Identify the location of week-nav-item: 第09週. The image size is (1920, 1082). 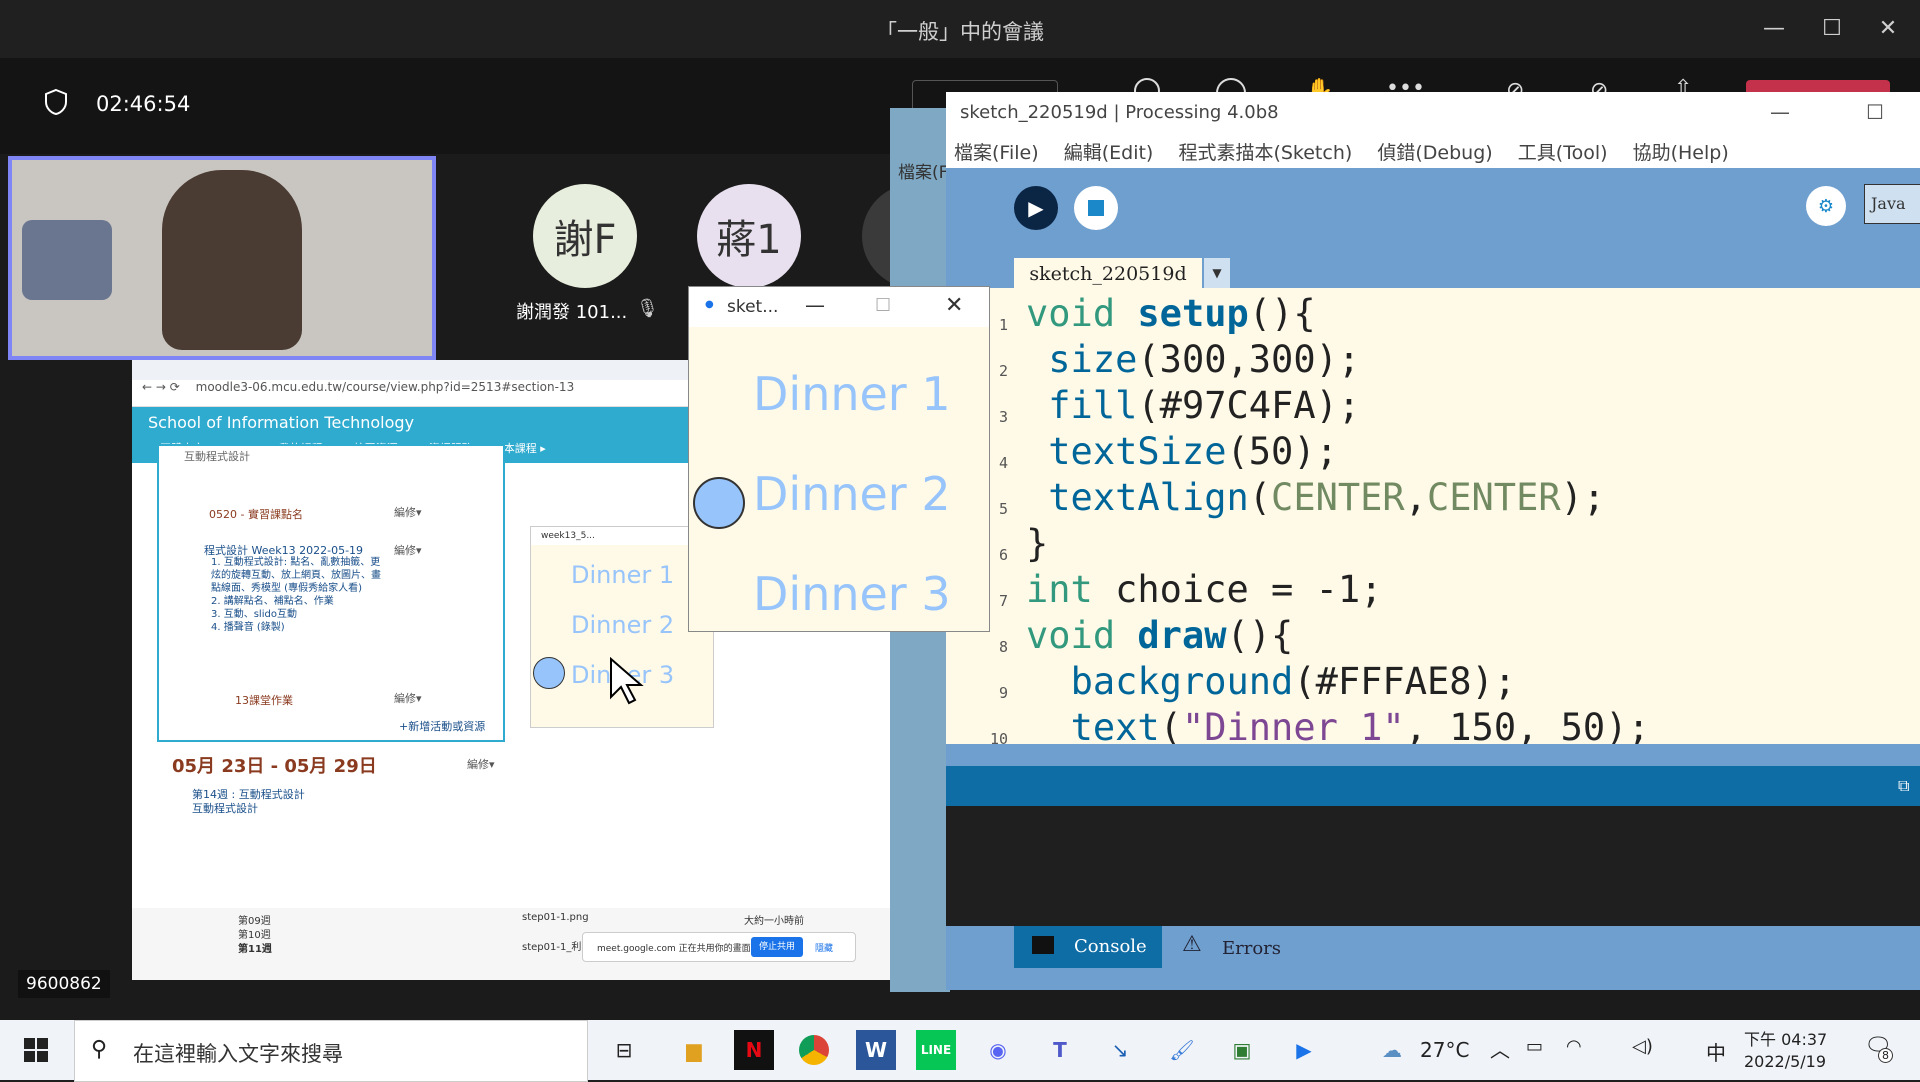
(254, 919).